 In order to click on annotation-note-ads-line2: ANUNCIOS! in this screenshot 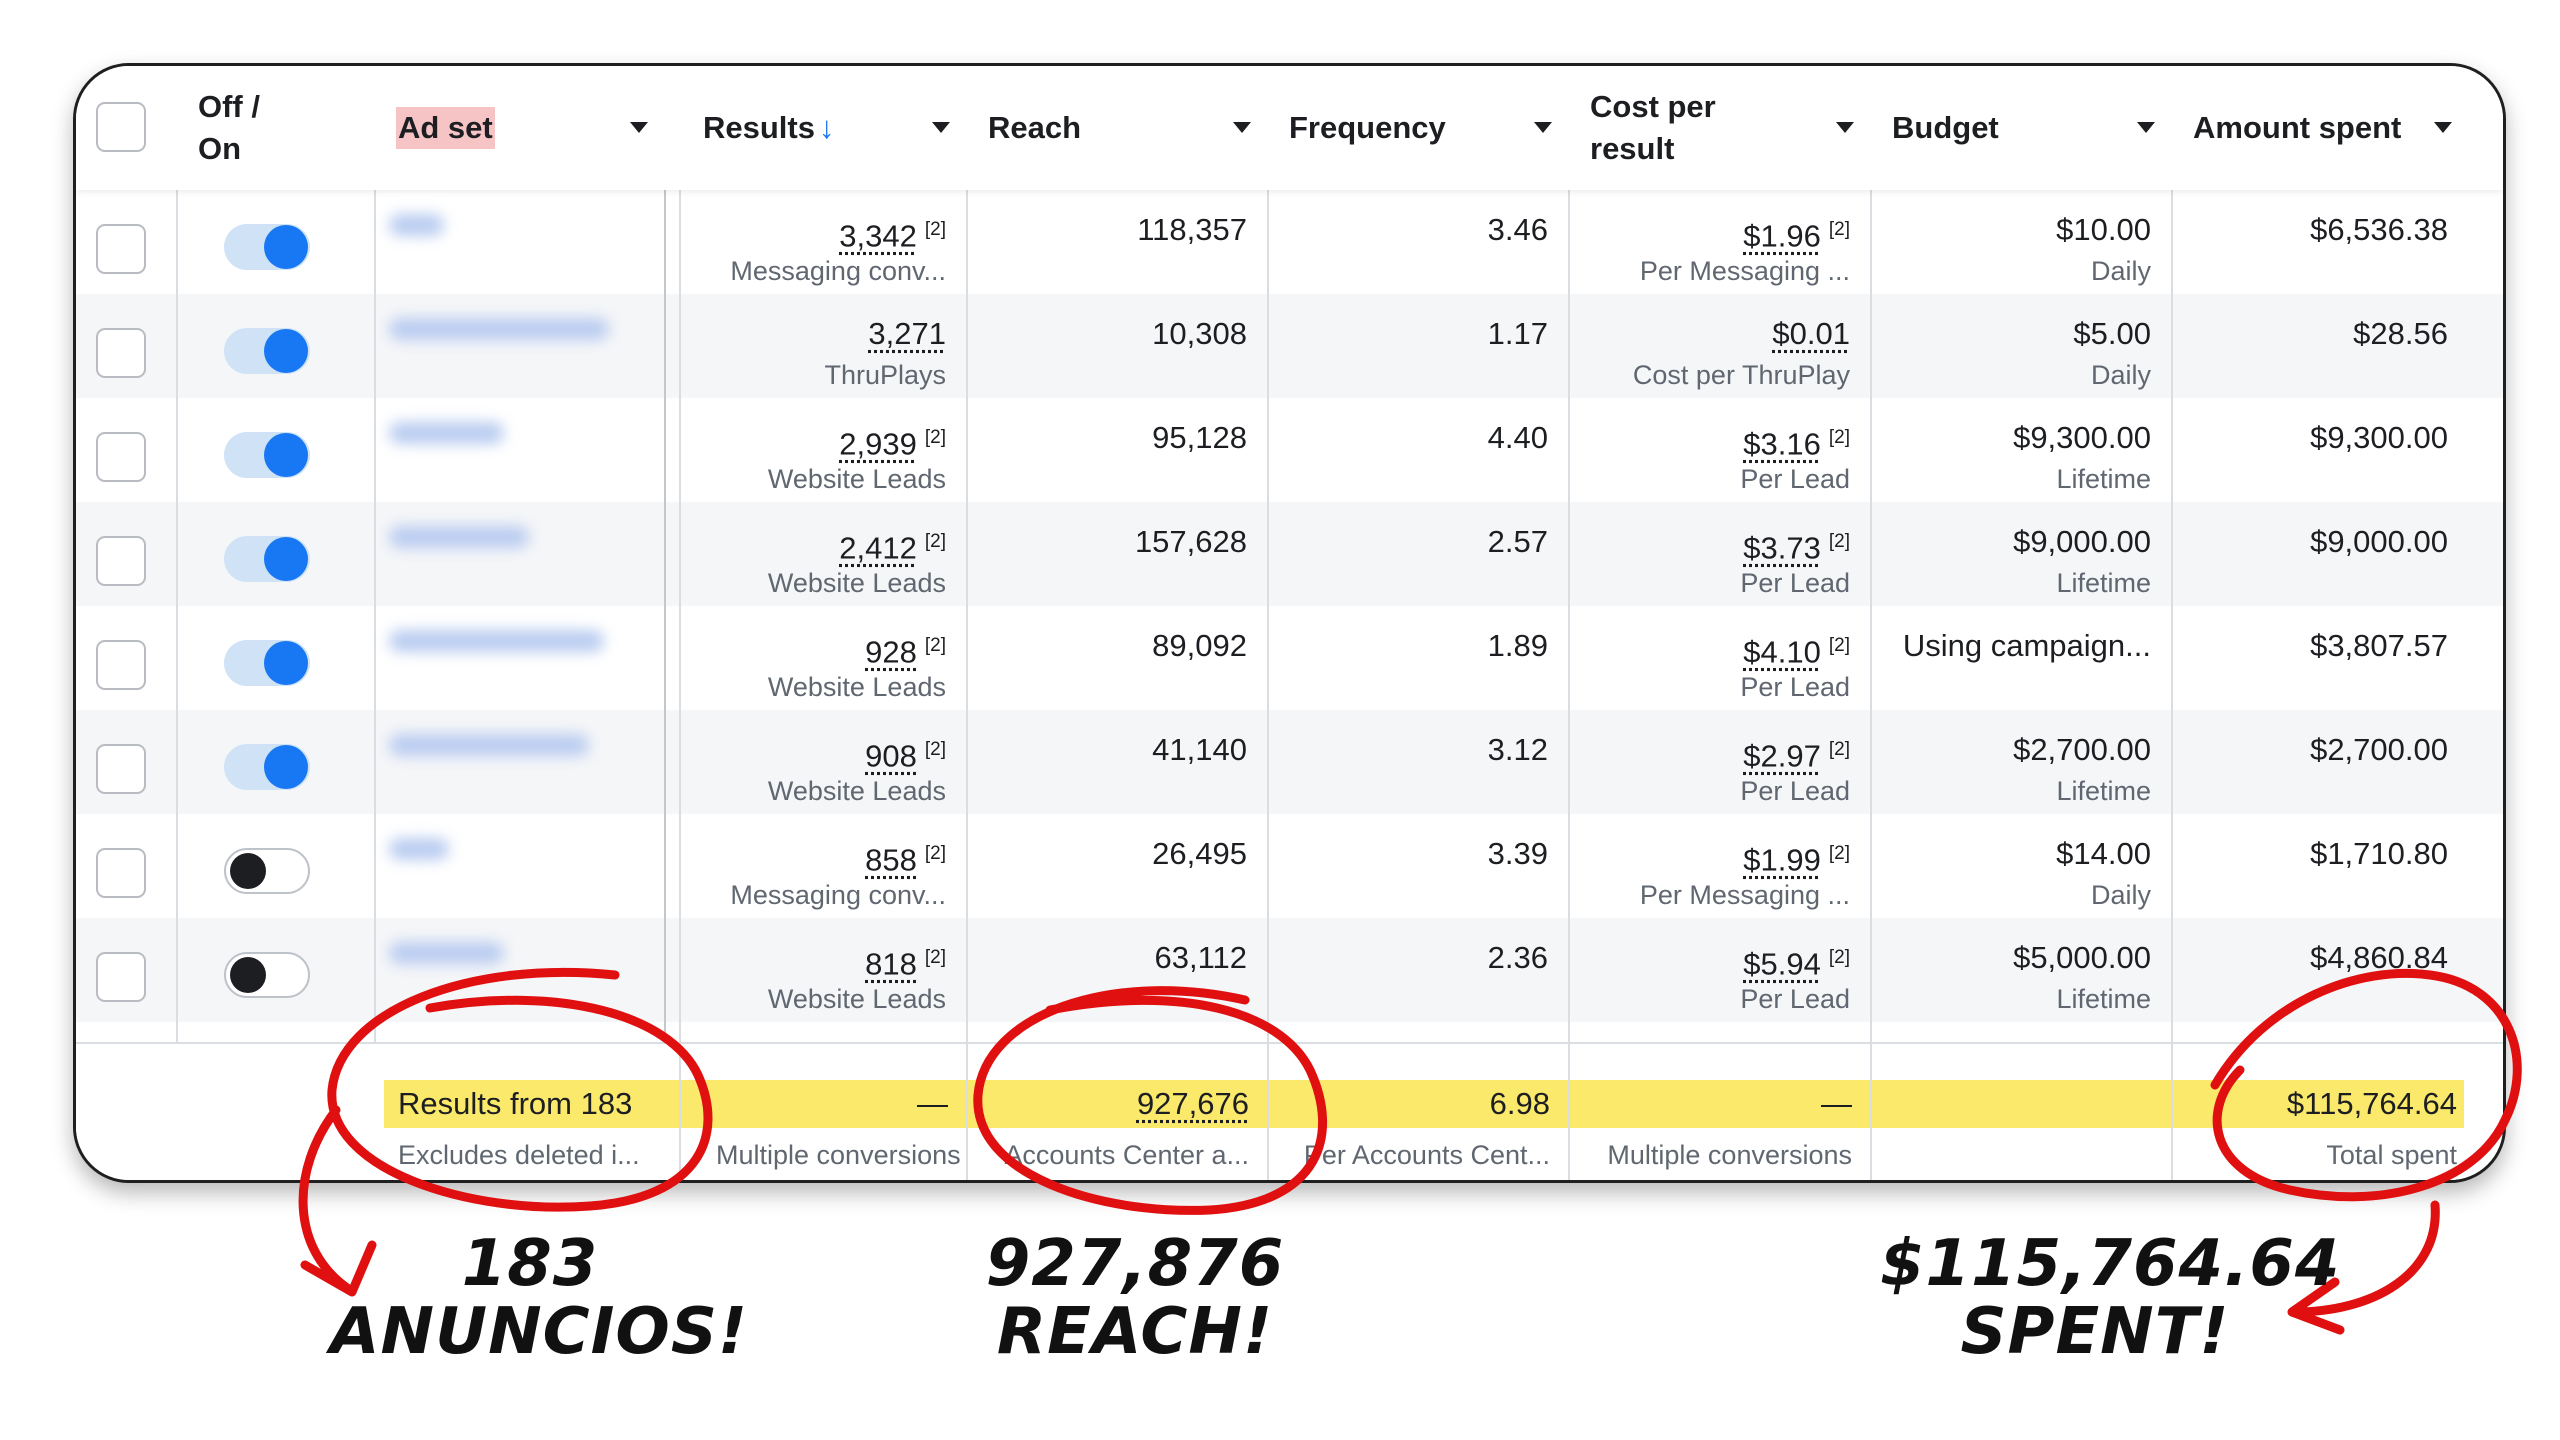, I will do `click(539, 1332)`.